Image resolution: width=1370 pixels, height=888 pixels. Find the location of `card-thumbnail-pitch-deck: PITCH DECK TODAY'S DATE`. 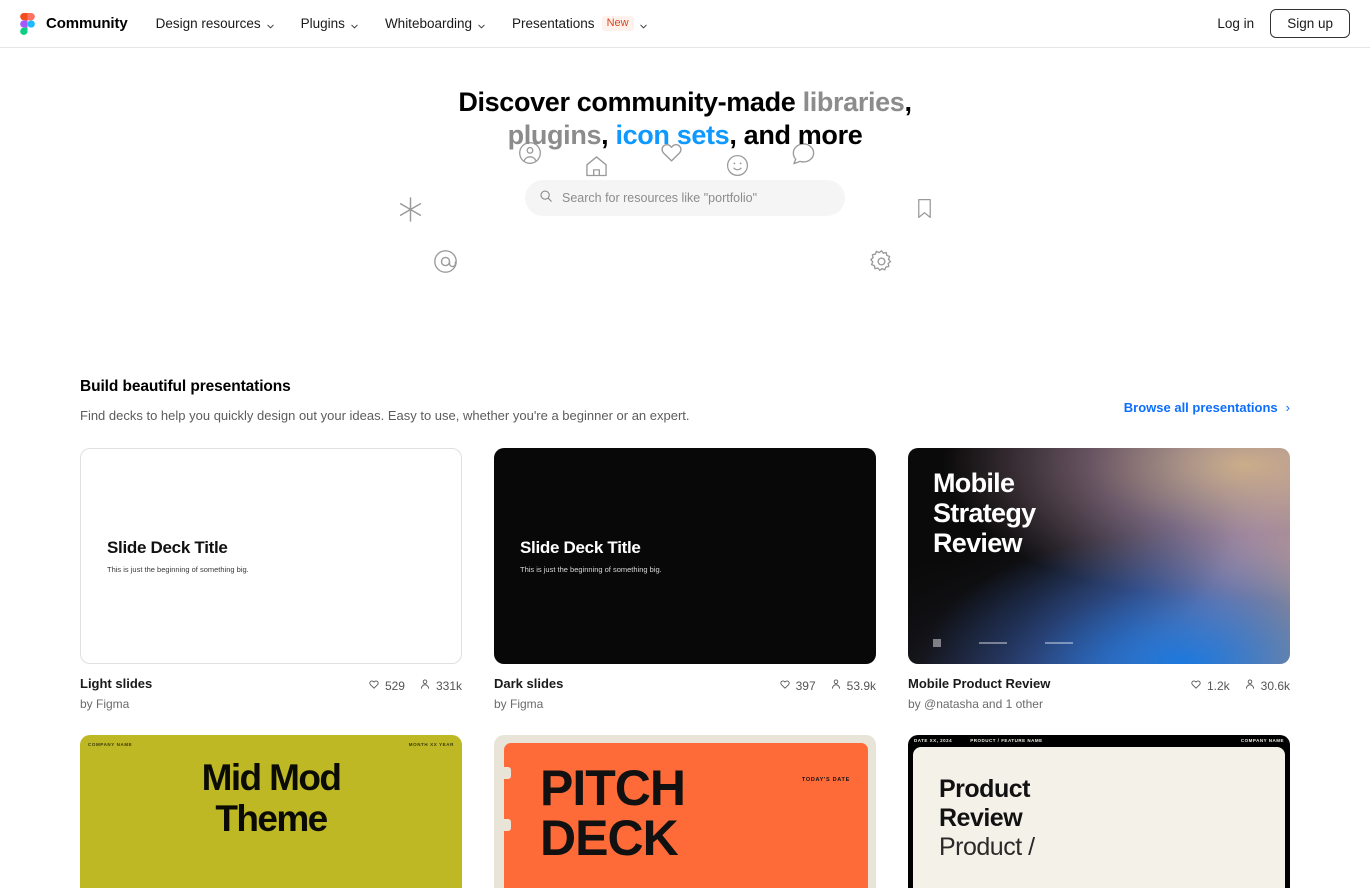

card-thumbnail-pitch-deck: PITCH DECK TODAY'S DATE is located at coordinates (685, 811).